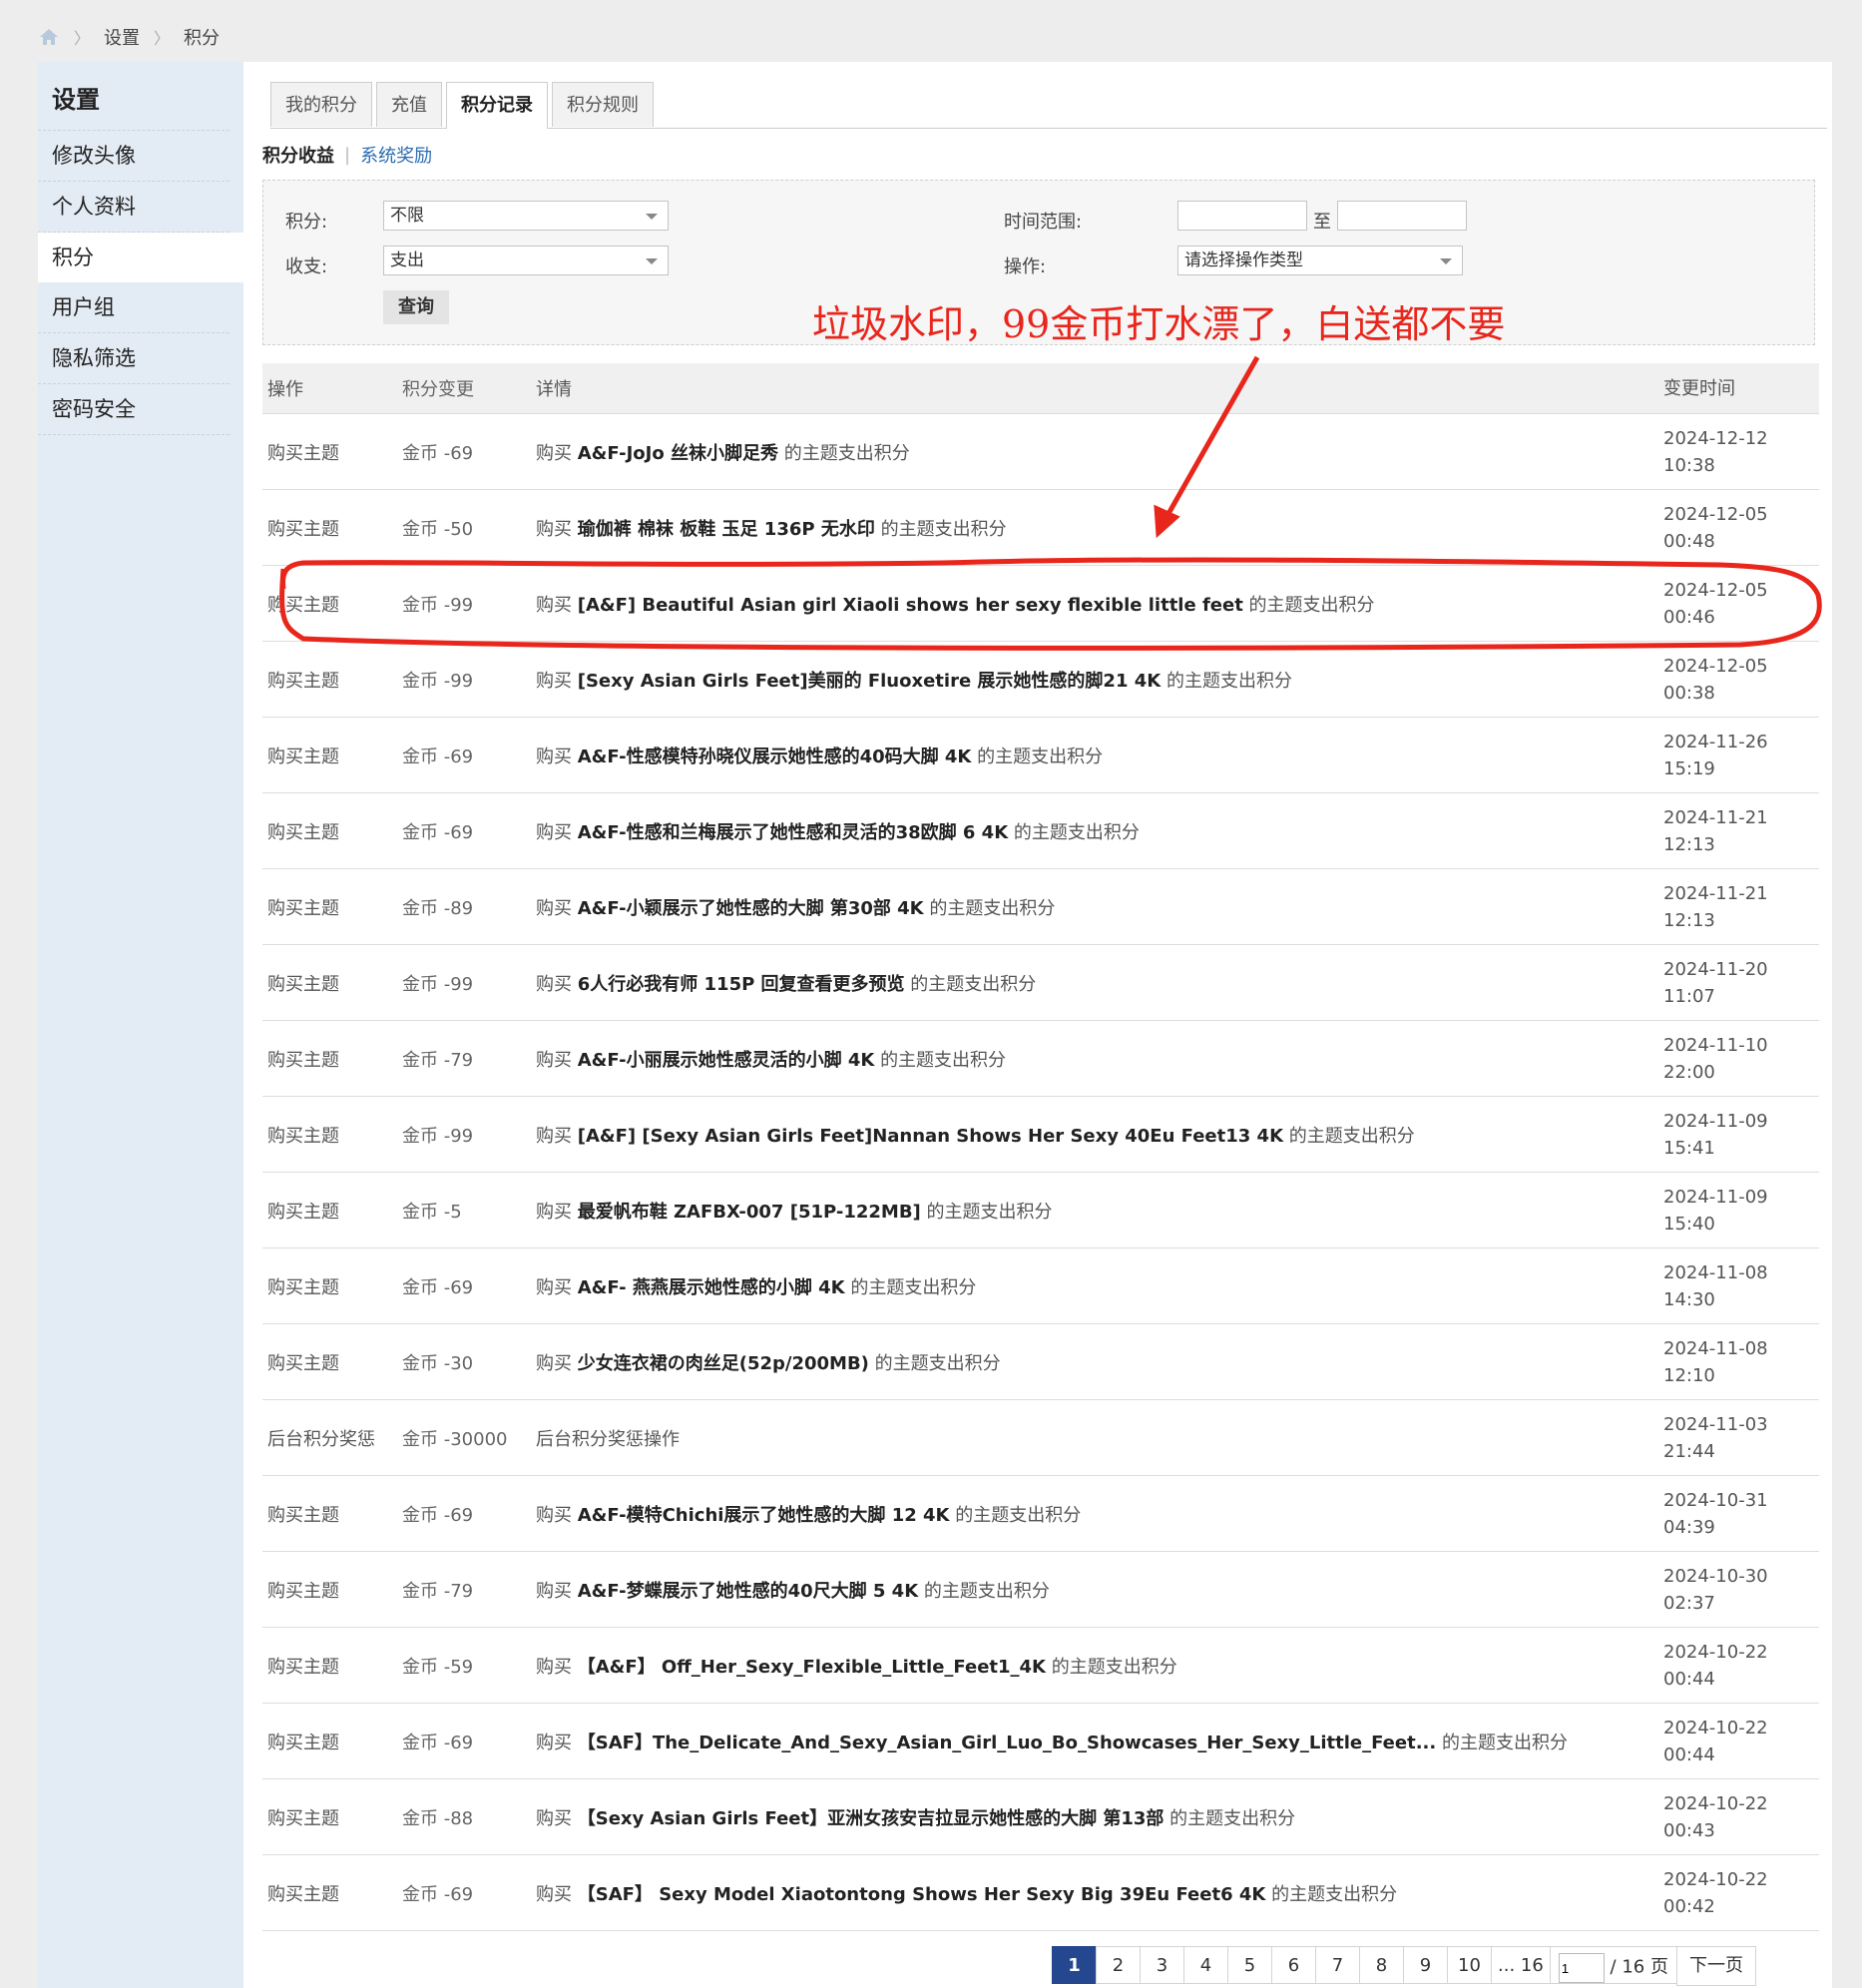  What do you see at coordinates (1093, 1286) in the screenshot?
I see `row-detail: 购买 A&F- 燕燕展示她性感的小脚 4K 的主题支出积分` at bounding box center [1093, 1286].